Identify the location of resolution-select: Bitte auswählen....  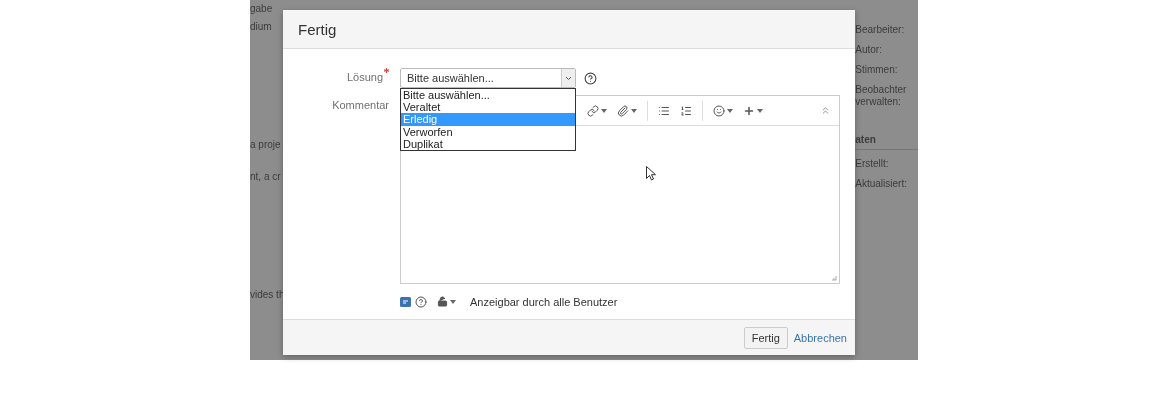
(488, 78).